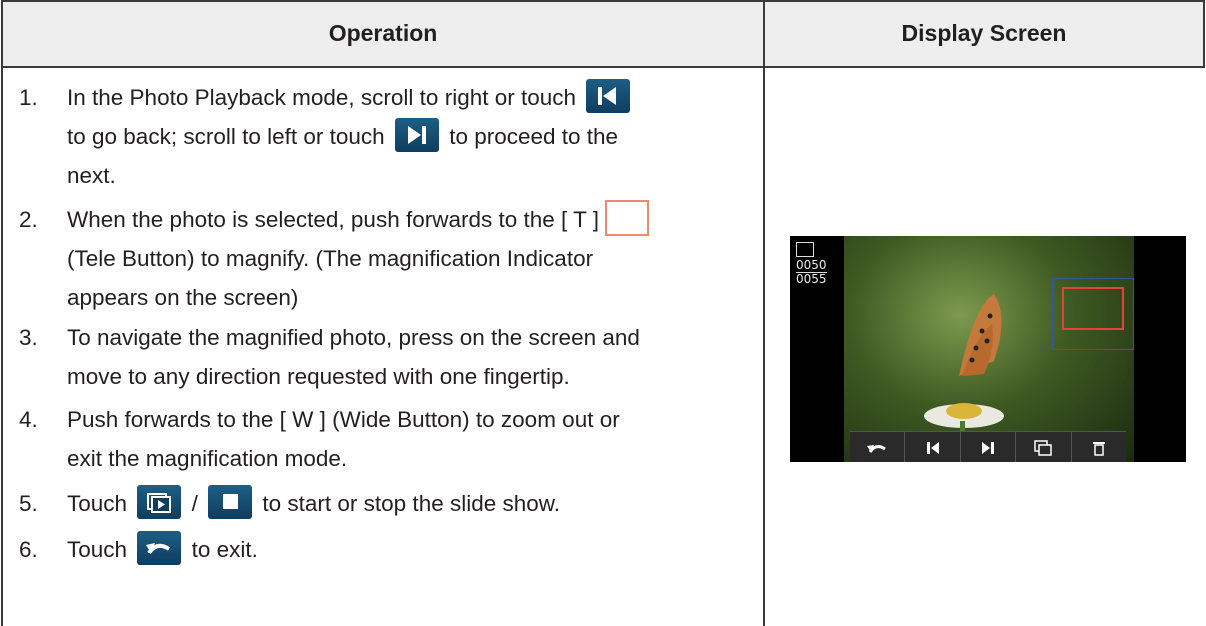  Describe the element at coordinates (183, 298) in the screenshot. I see `step-text: appears on the screen)` at that location.